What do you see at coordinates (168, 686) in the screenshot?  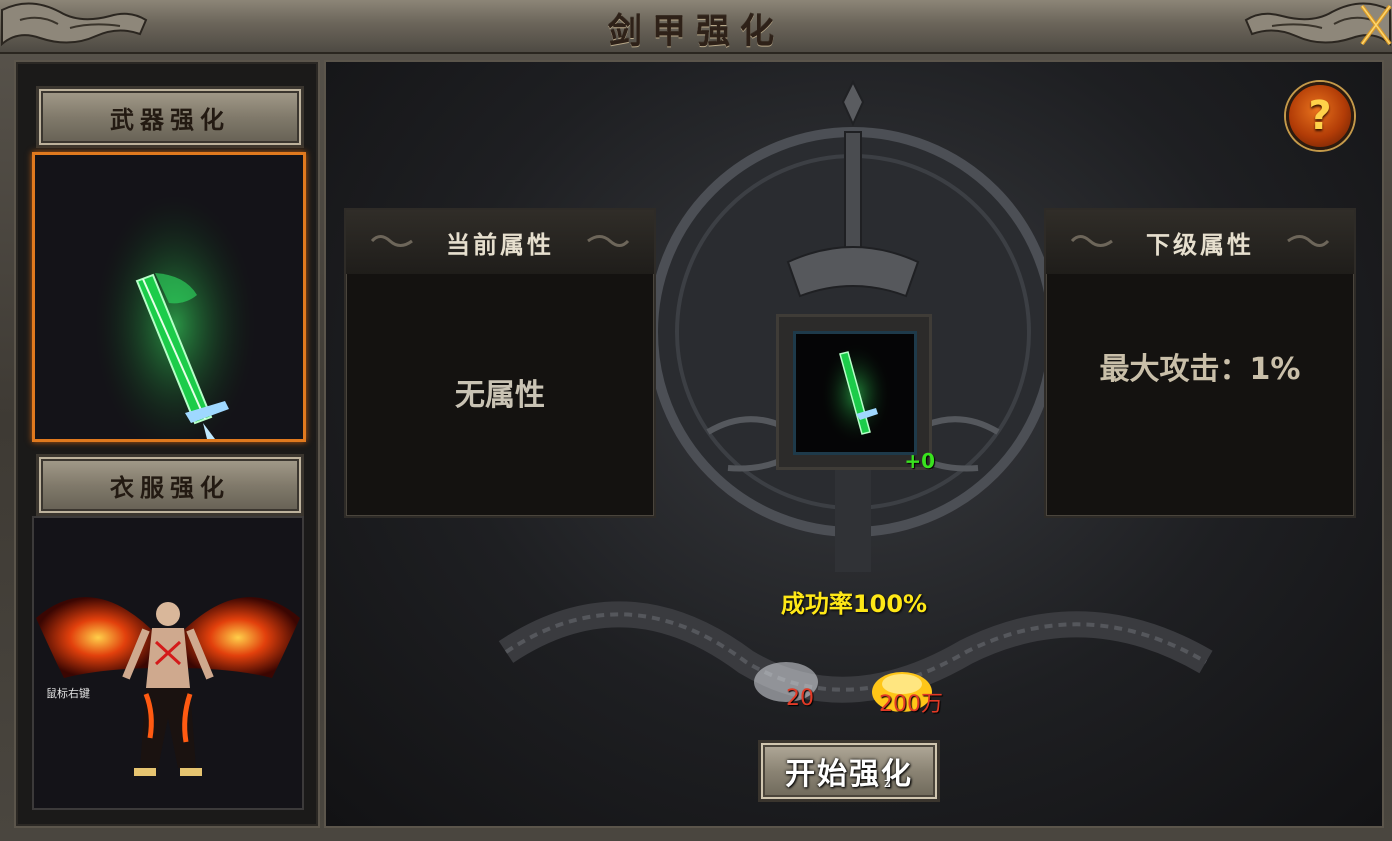 I see `character-with-fire-wings-icon` at bounding box center [168, 686].